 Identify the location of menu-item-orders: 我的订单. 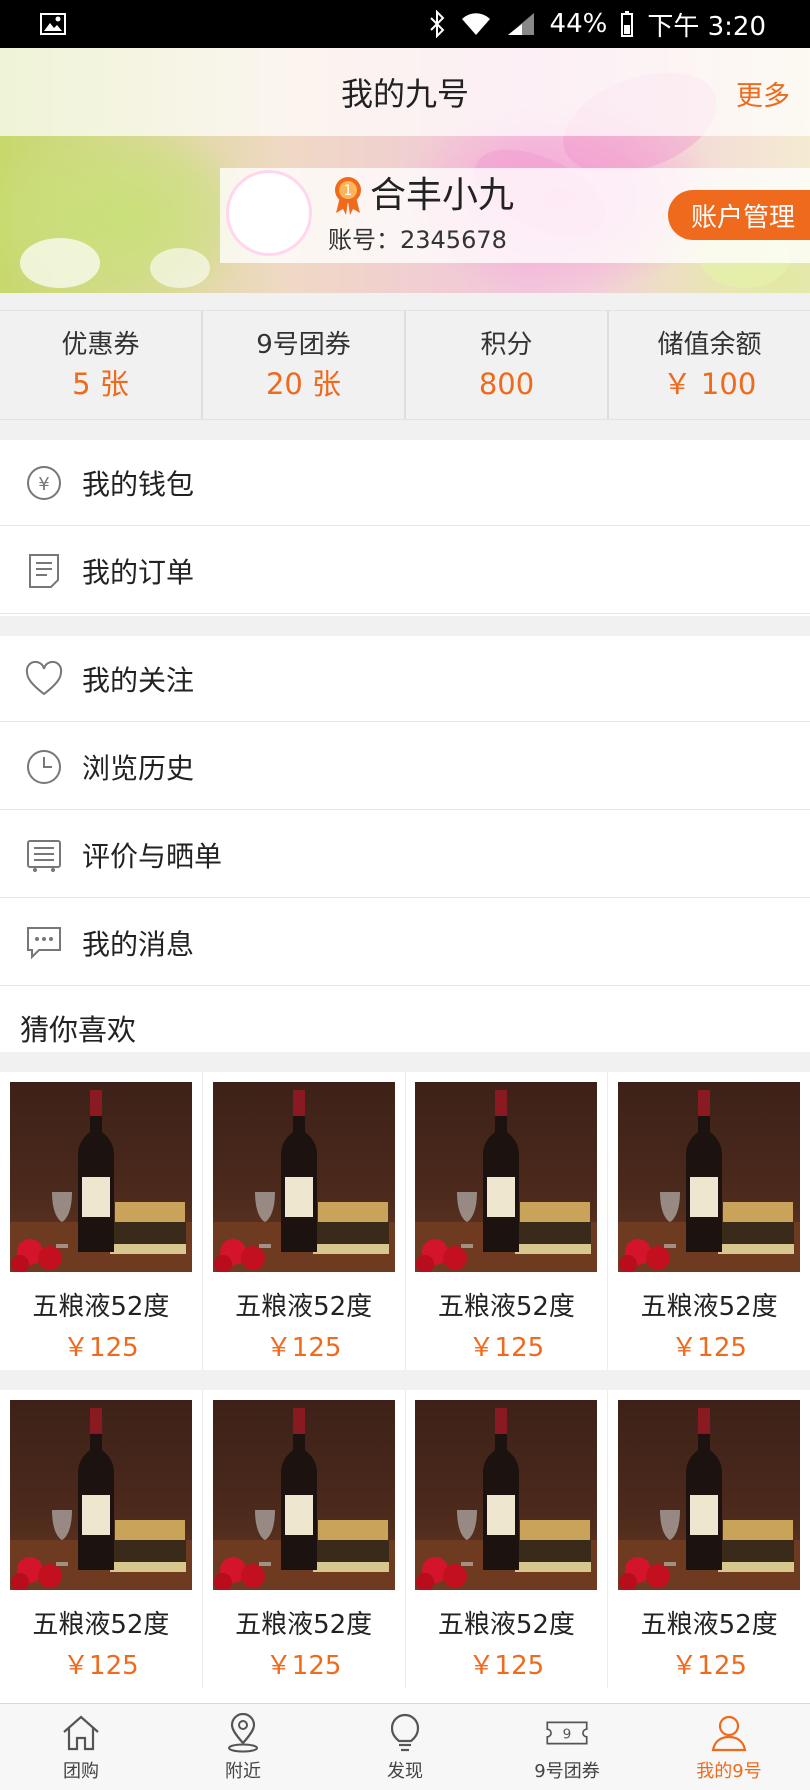
(405, 571).